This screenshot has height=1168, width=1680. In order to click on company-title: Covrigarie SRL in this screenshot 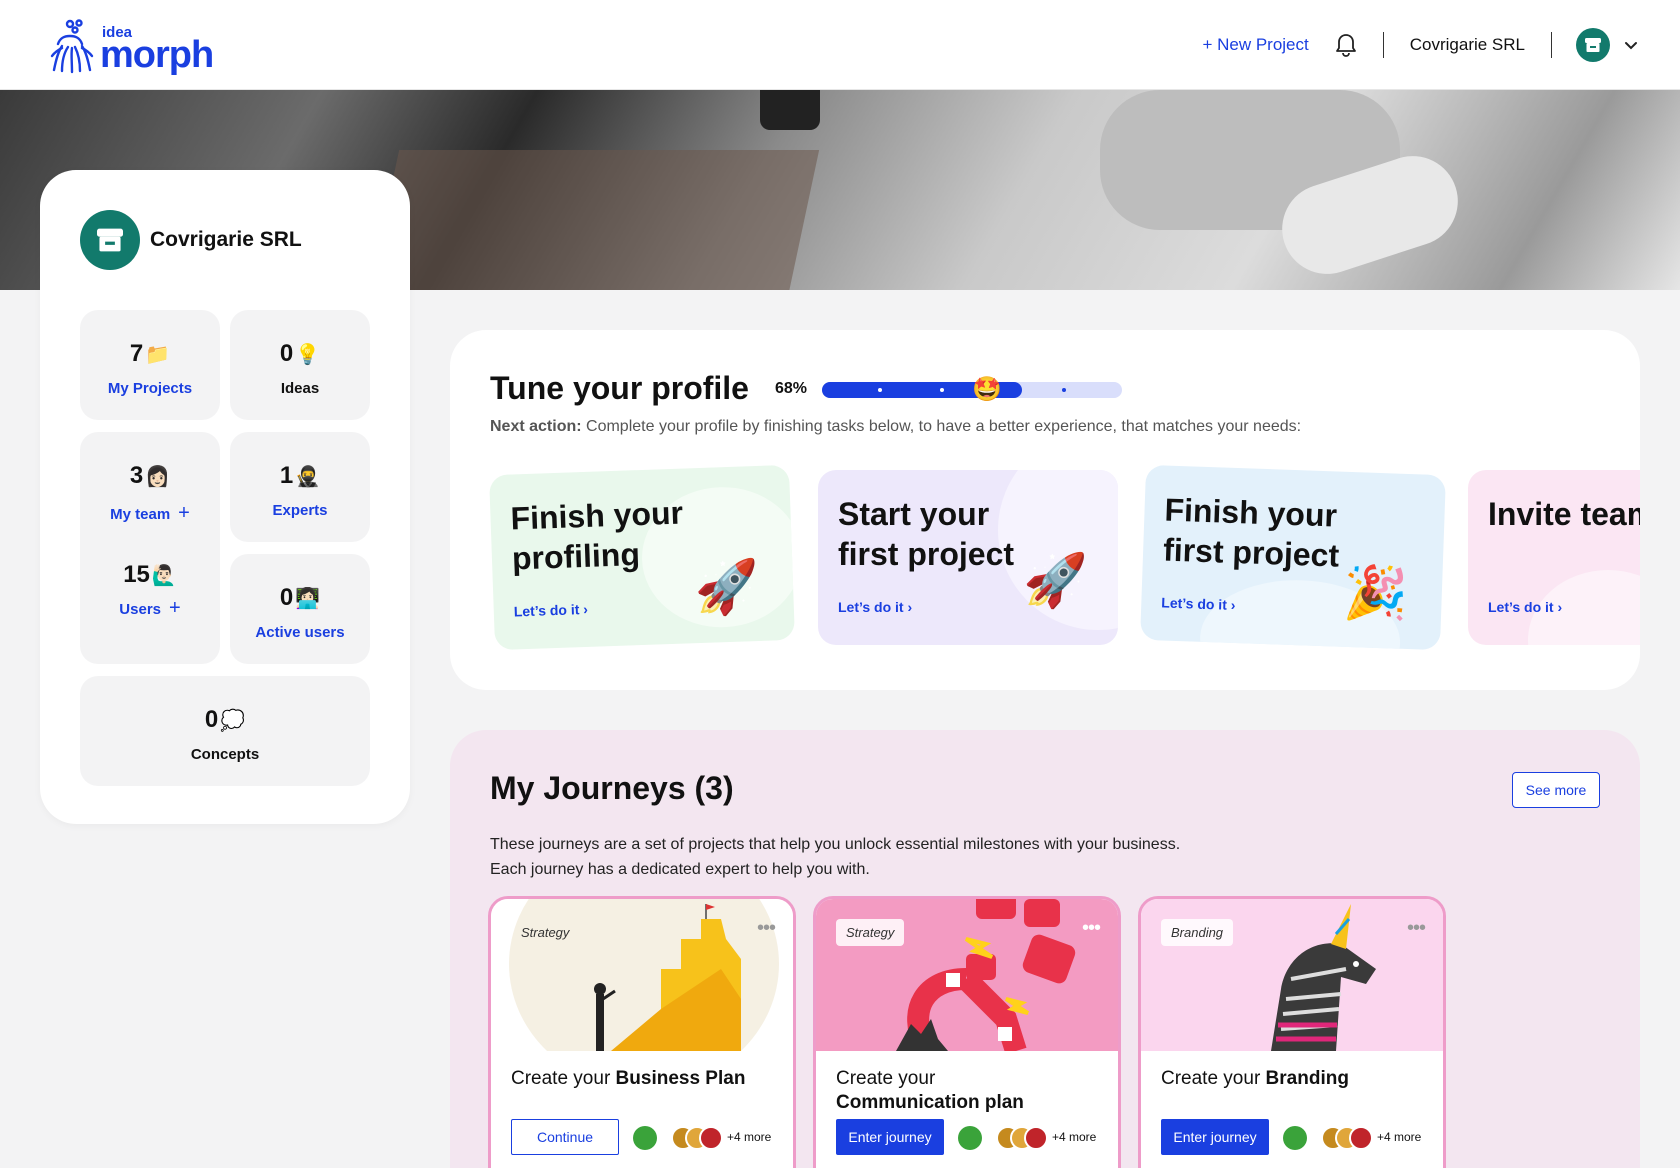, I will do `click(226, 239)`.